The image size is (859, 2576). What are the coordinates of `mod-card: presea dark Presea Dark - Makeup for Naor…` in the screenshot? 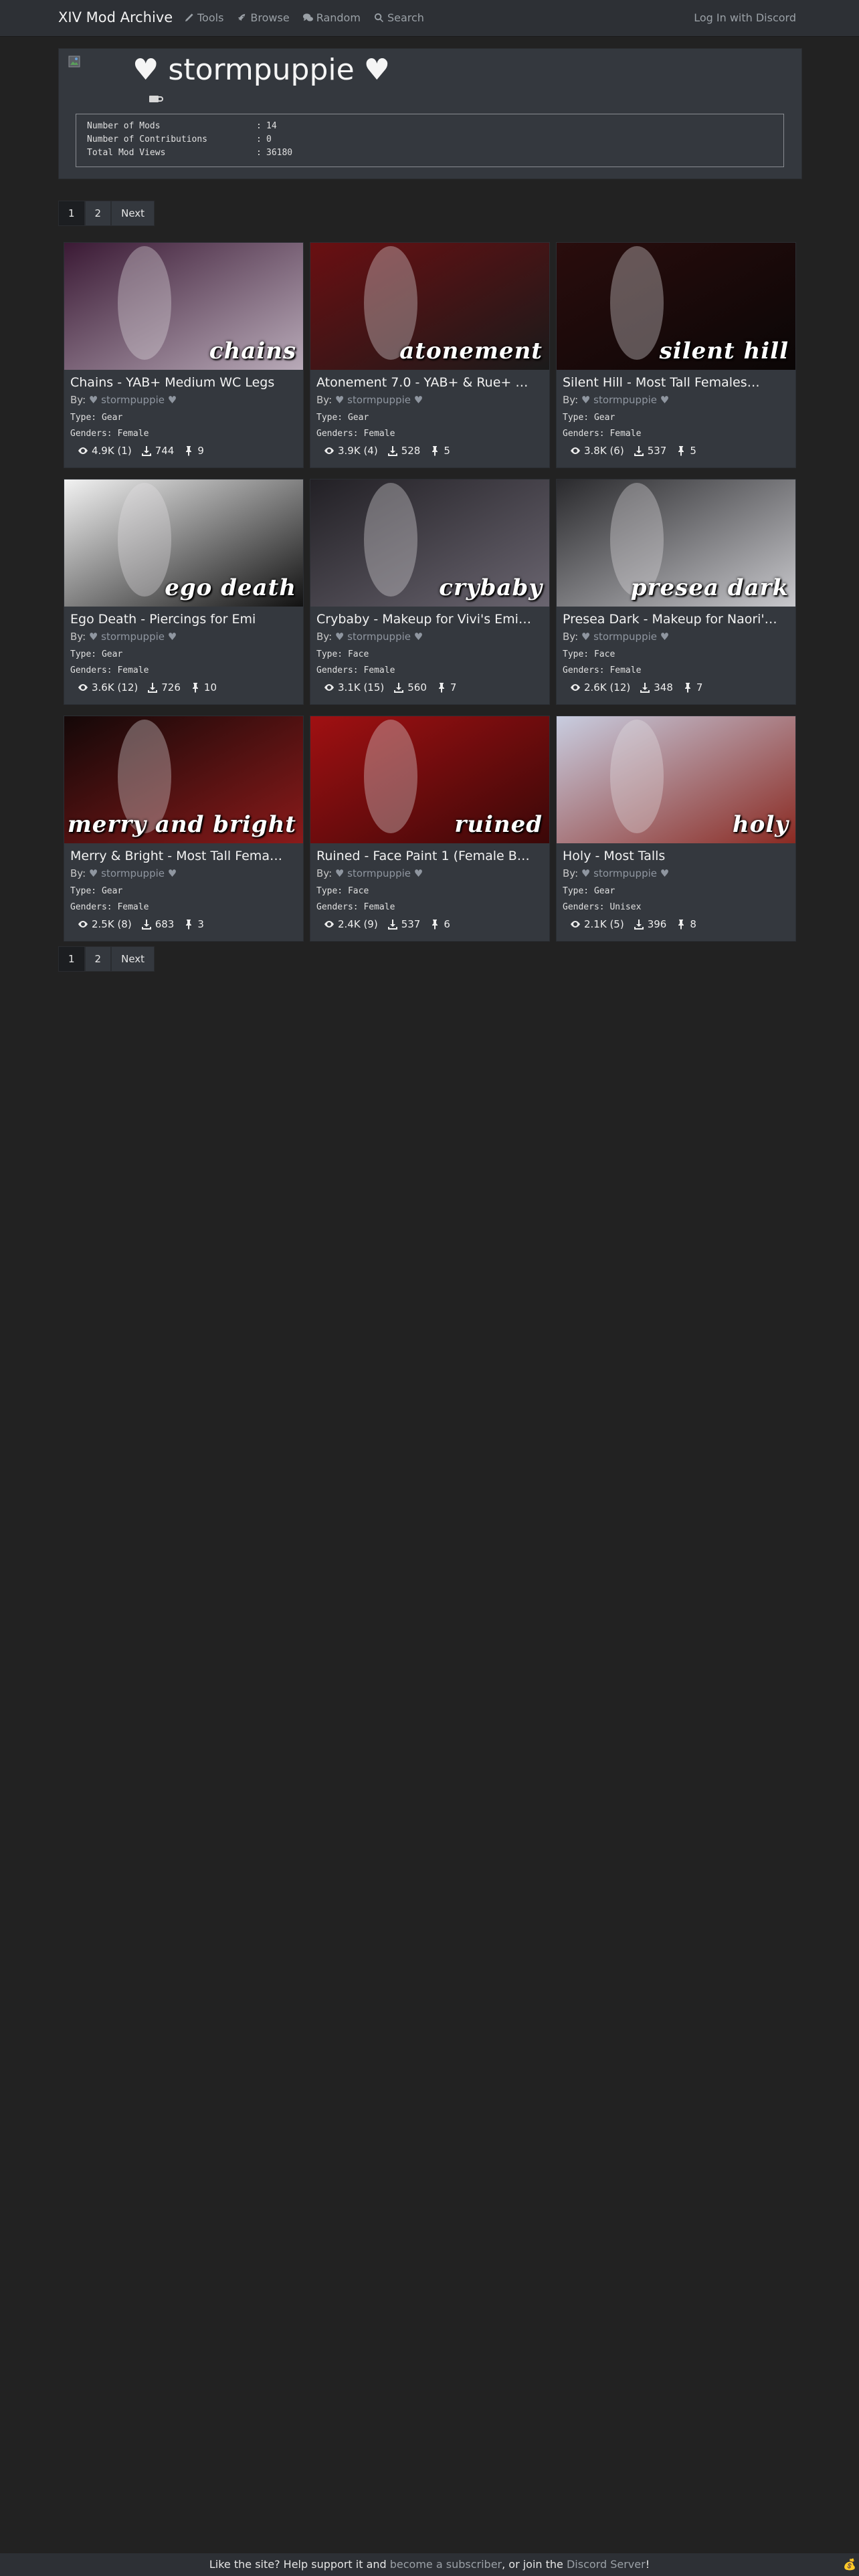 It's located at (676, 592).